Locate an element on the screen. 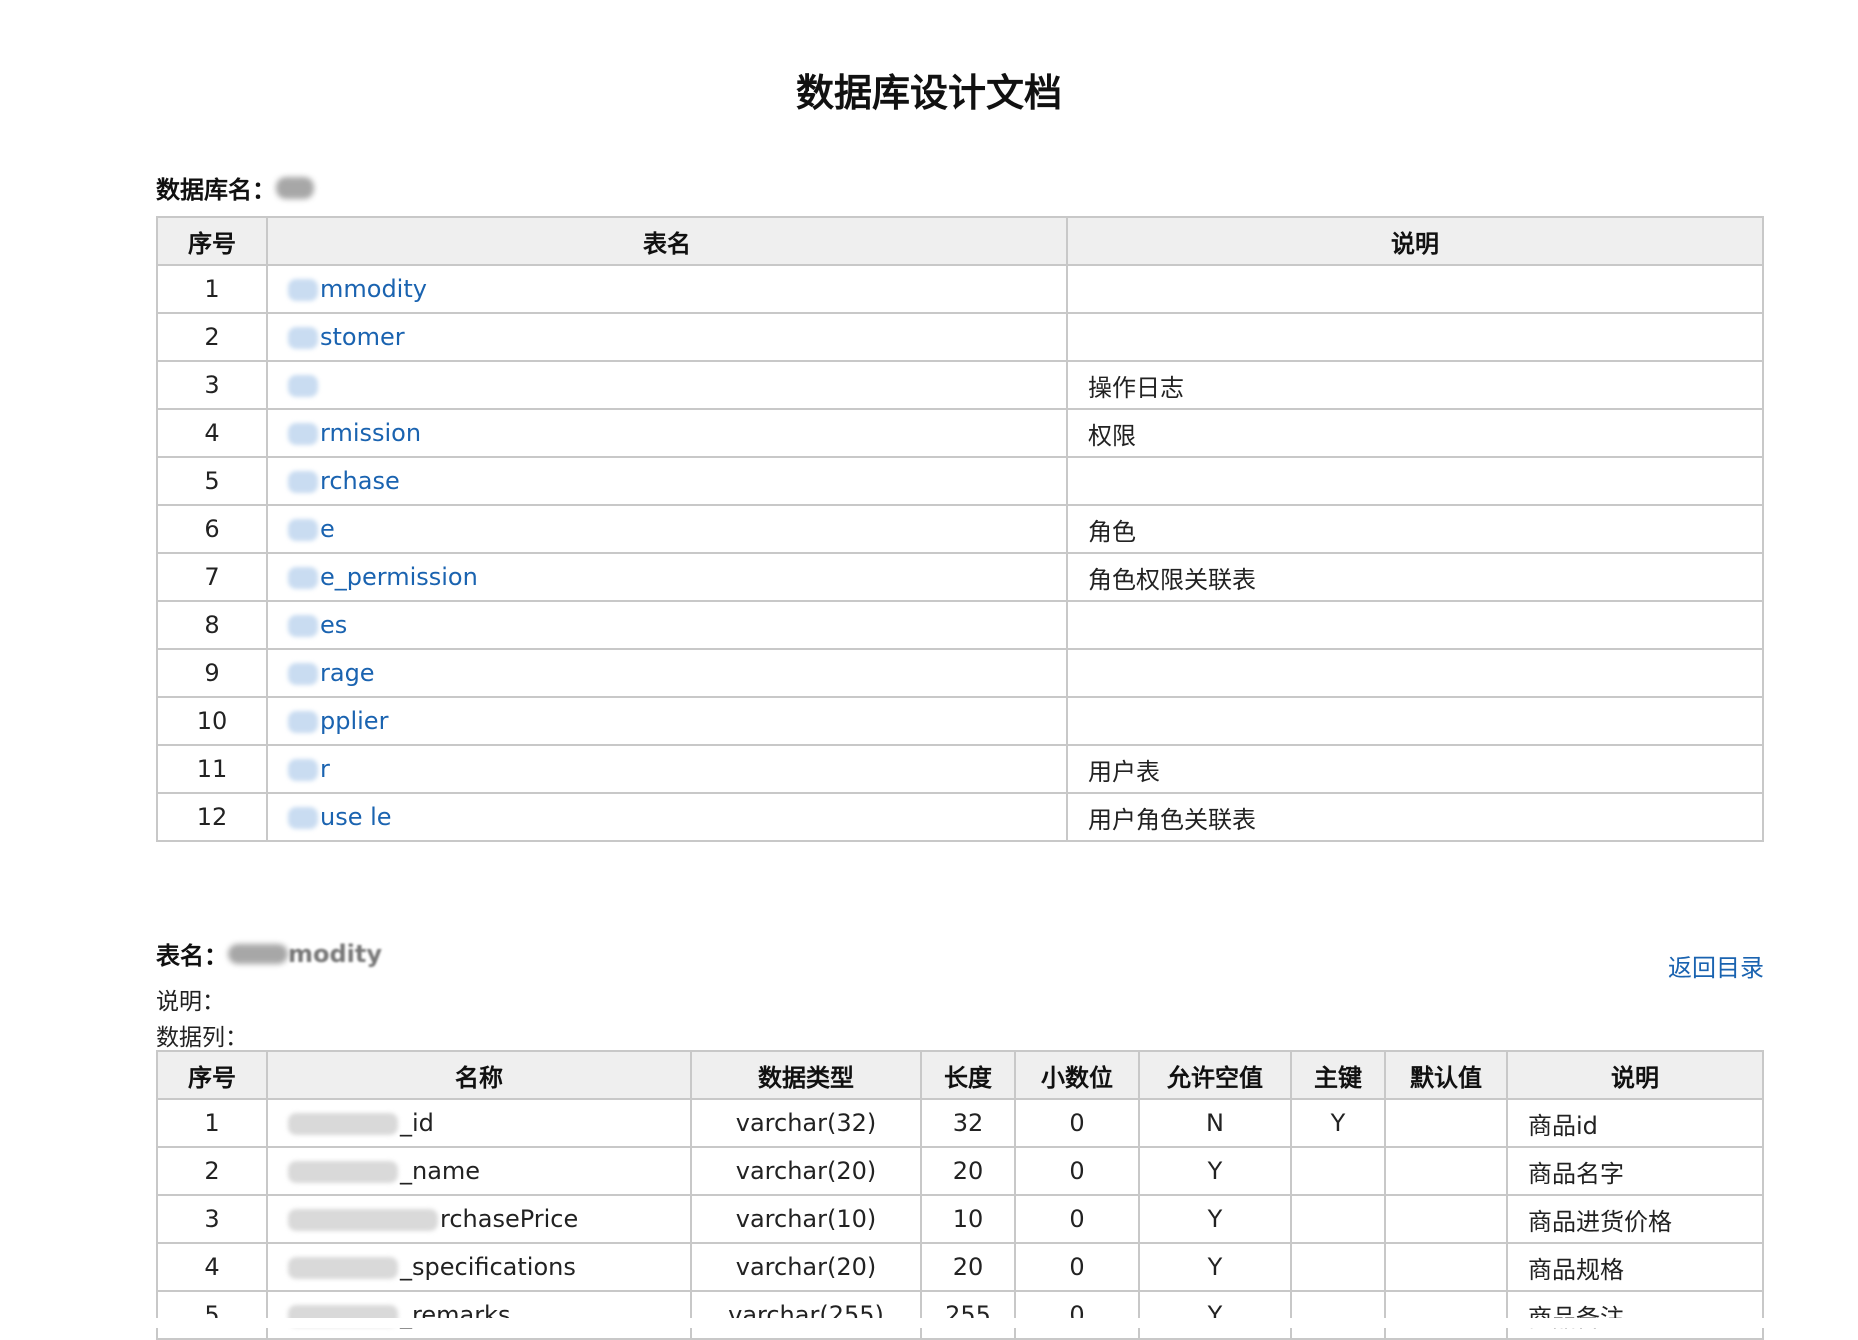  index-row: 2 stomer is located at coordinates (960, 337).